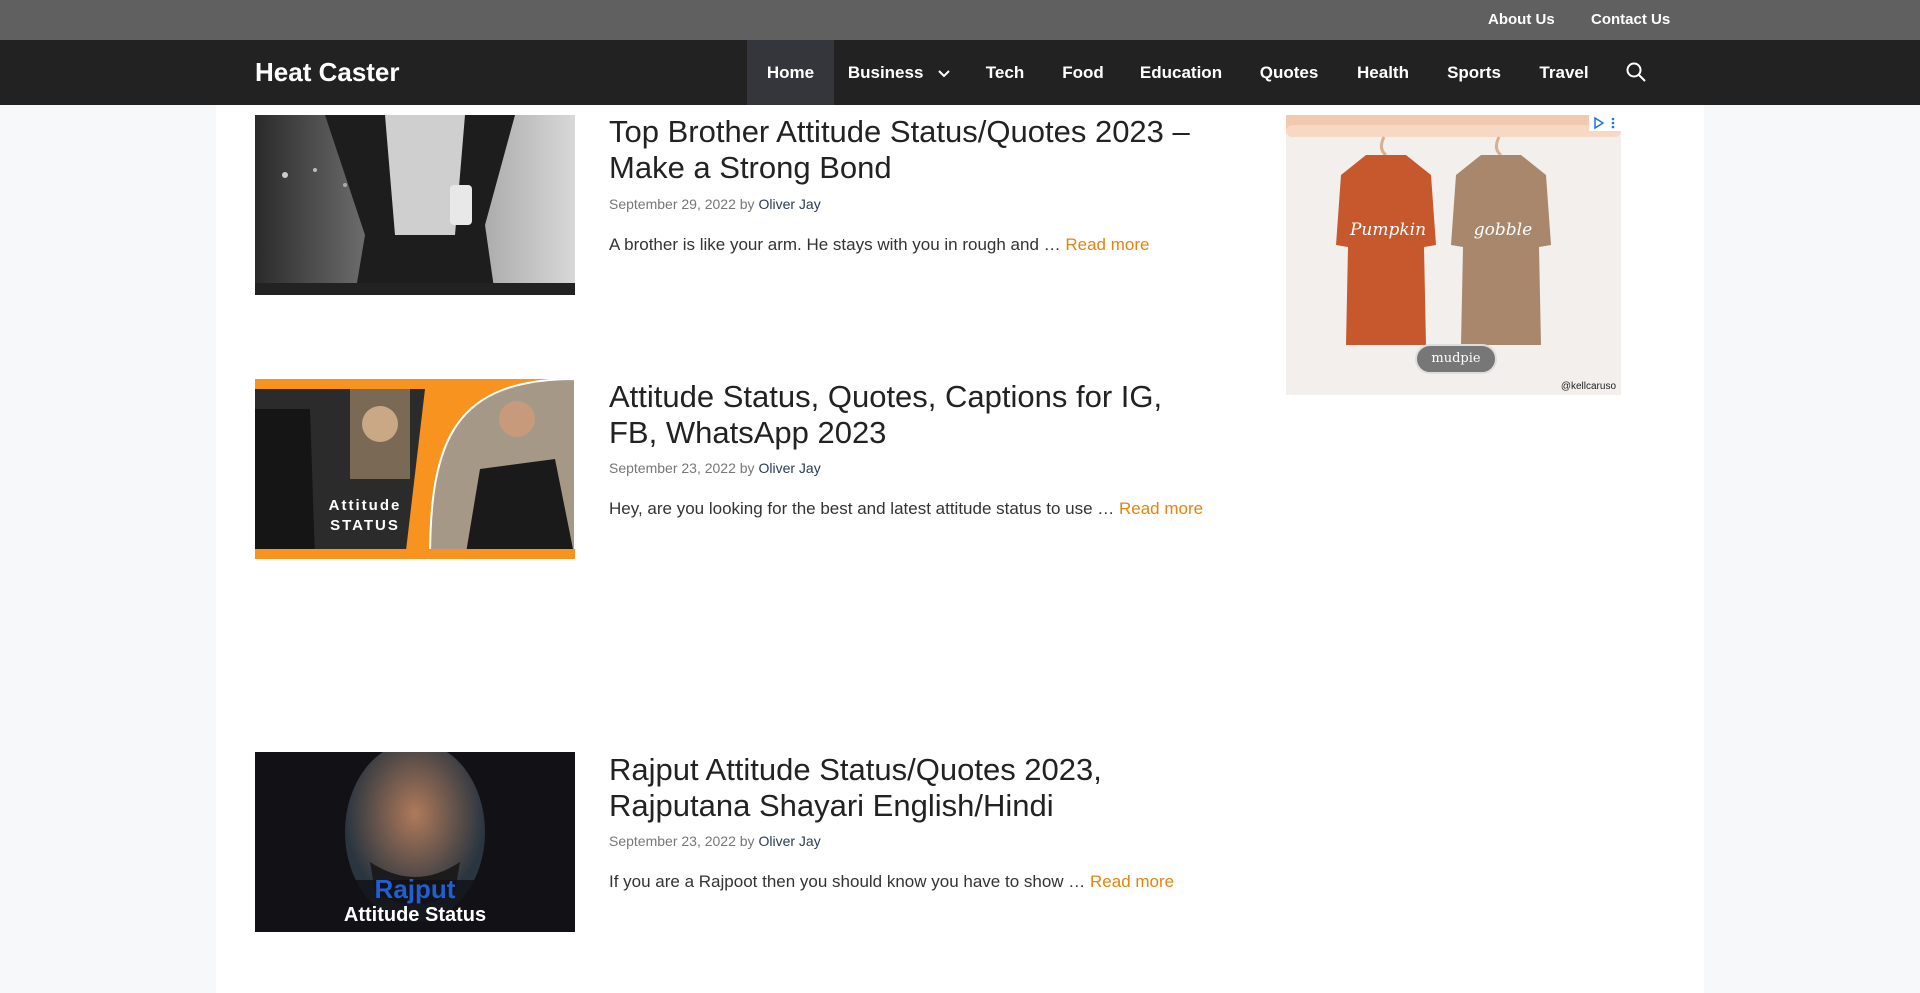 Image resolution: width=1920 pixels, height=993 pixels. Describe the element at coordinates (415, 889) in the screenshot. I see `thumb-caption-1: Rajput` at that location.